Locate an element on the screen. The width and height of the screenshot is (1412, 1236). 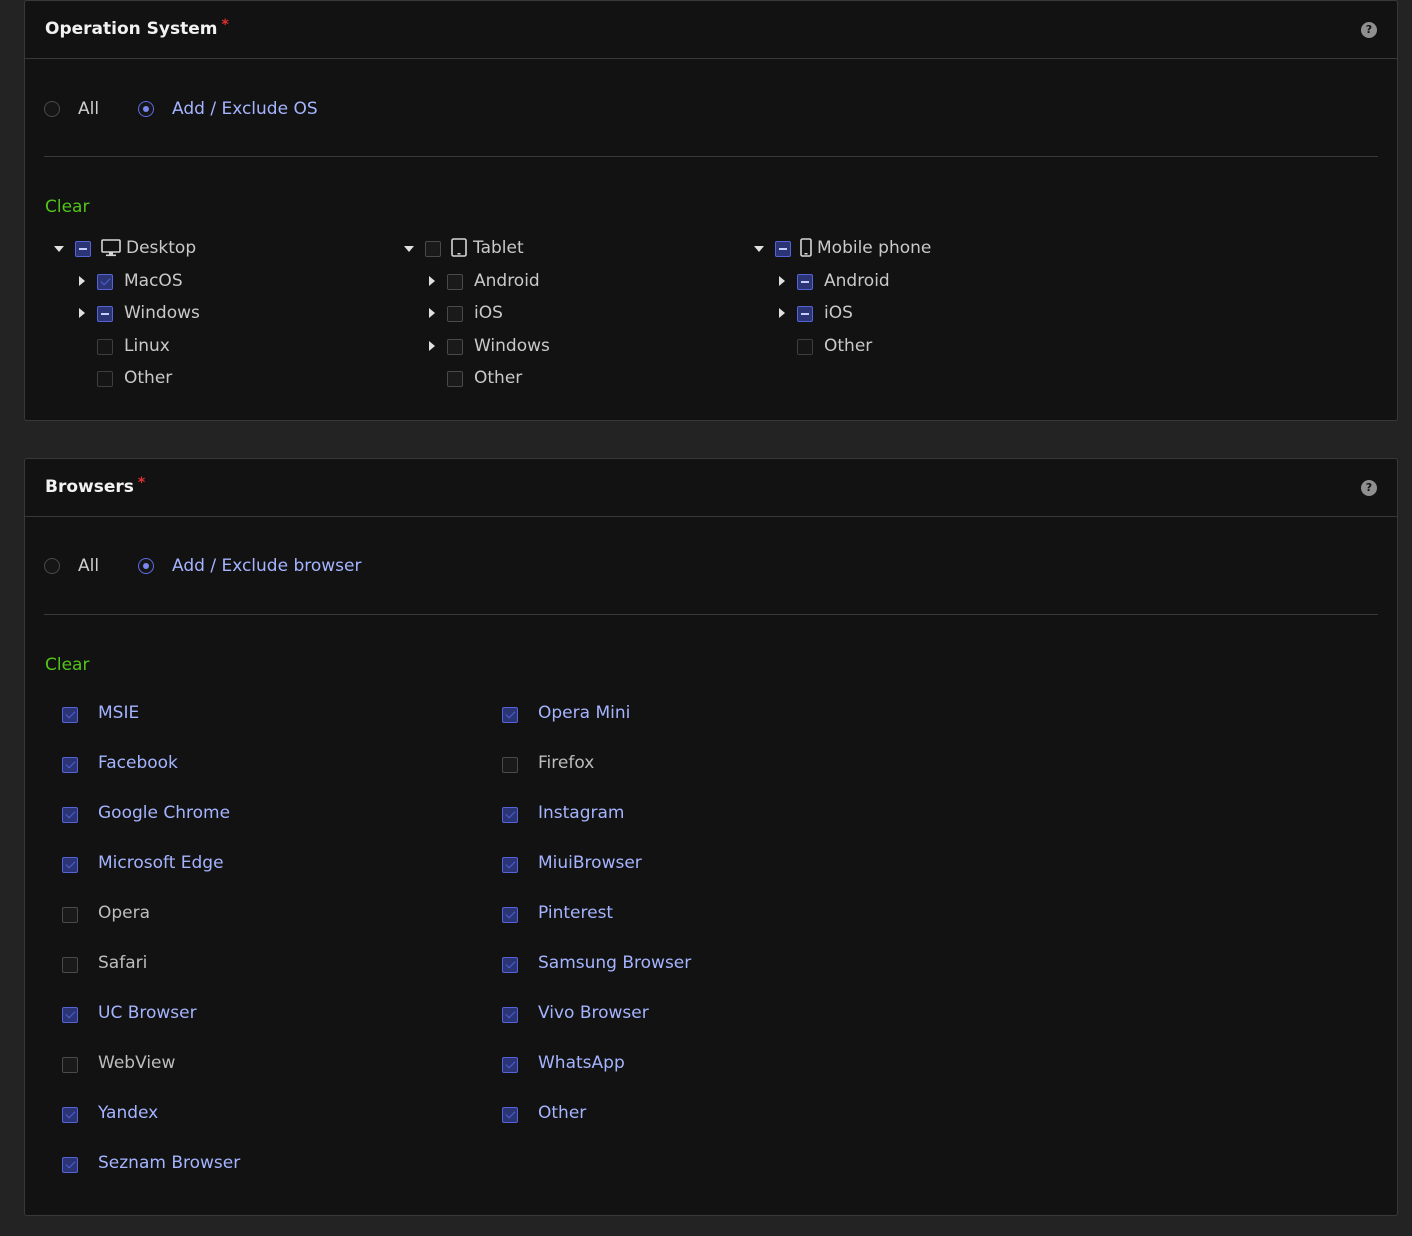
android-label: Android is located at coordinates (857, 281).